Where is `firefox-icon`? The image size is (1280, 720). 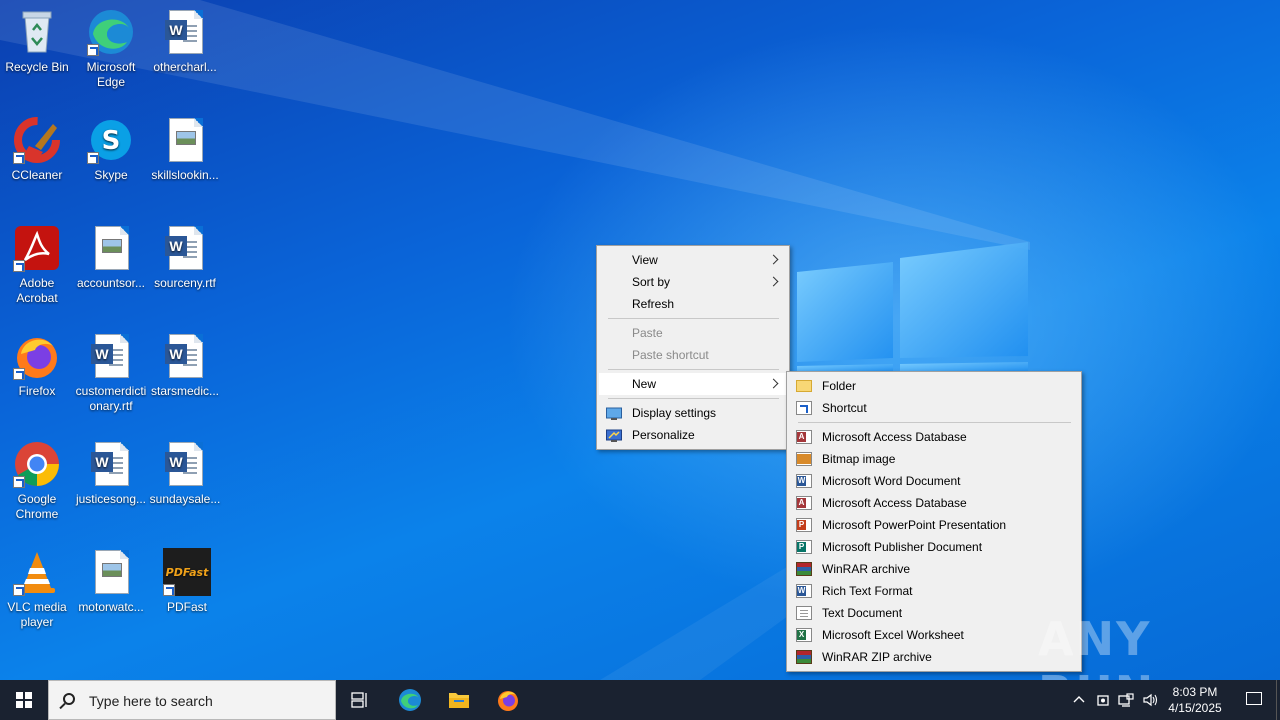
firefox-icon is located at coordinates (37, 356).